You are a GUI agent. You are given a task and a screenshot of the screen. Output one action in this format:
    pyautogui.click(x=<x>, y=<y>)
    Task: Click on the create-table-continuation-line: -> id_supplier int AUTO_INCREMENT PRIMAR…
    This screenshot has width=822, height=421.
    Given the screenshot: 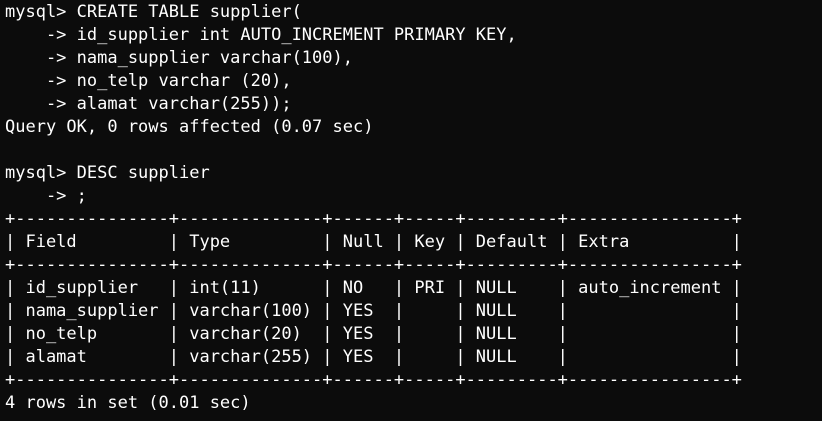 What is the action you would take?
    pyautogui.click(x=261, y=35)
    